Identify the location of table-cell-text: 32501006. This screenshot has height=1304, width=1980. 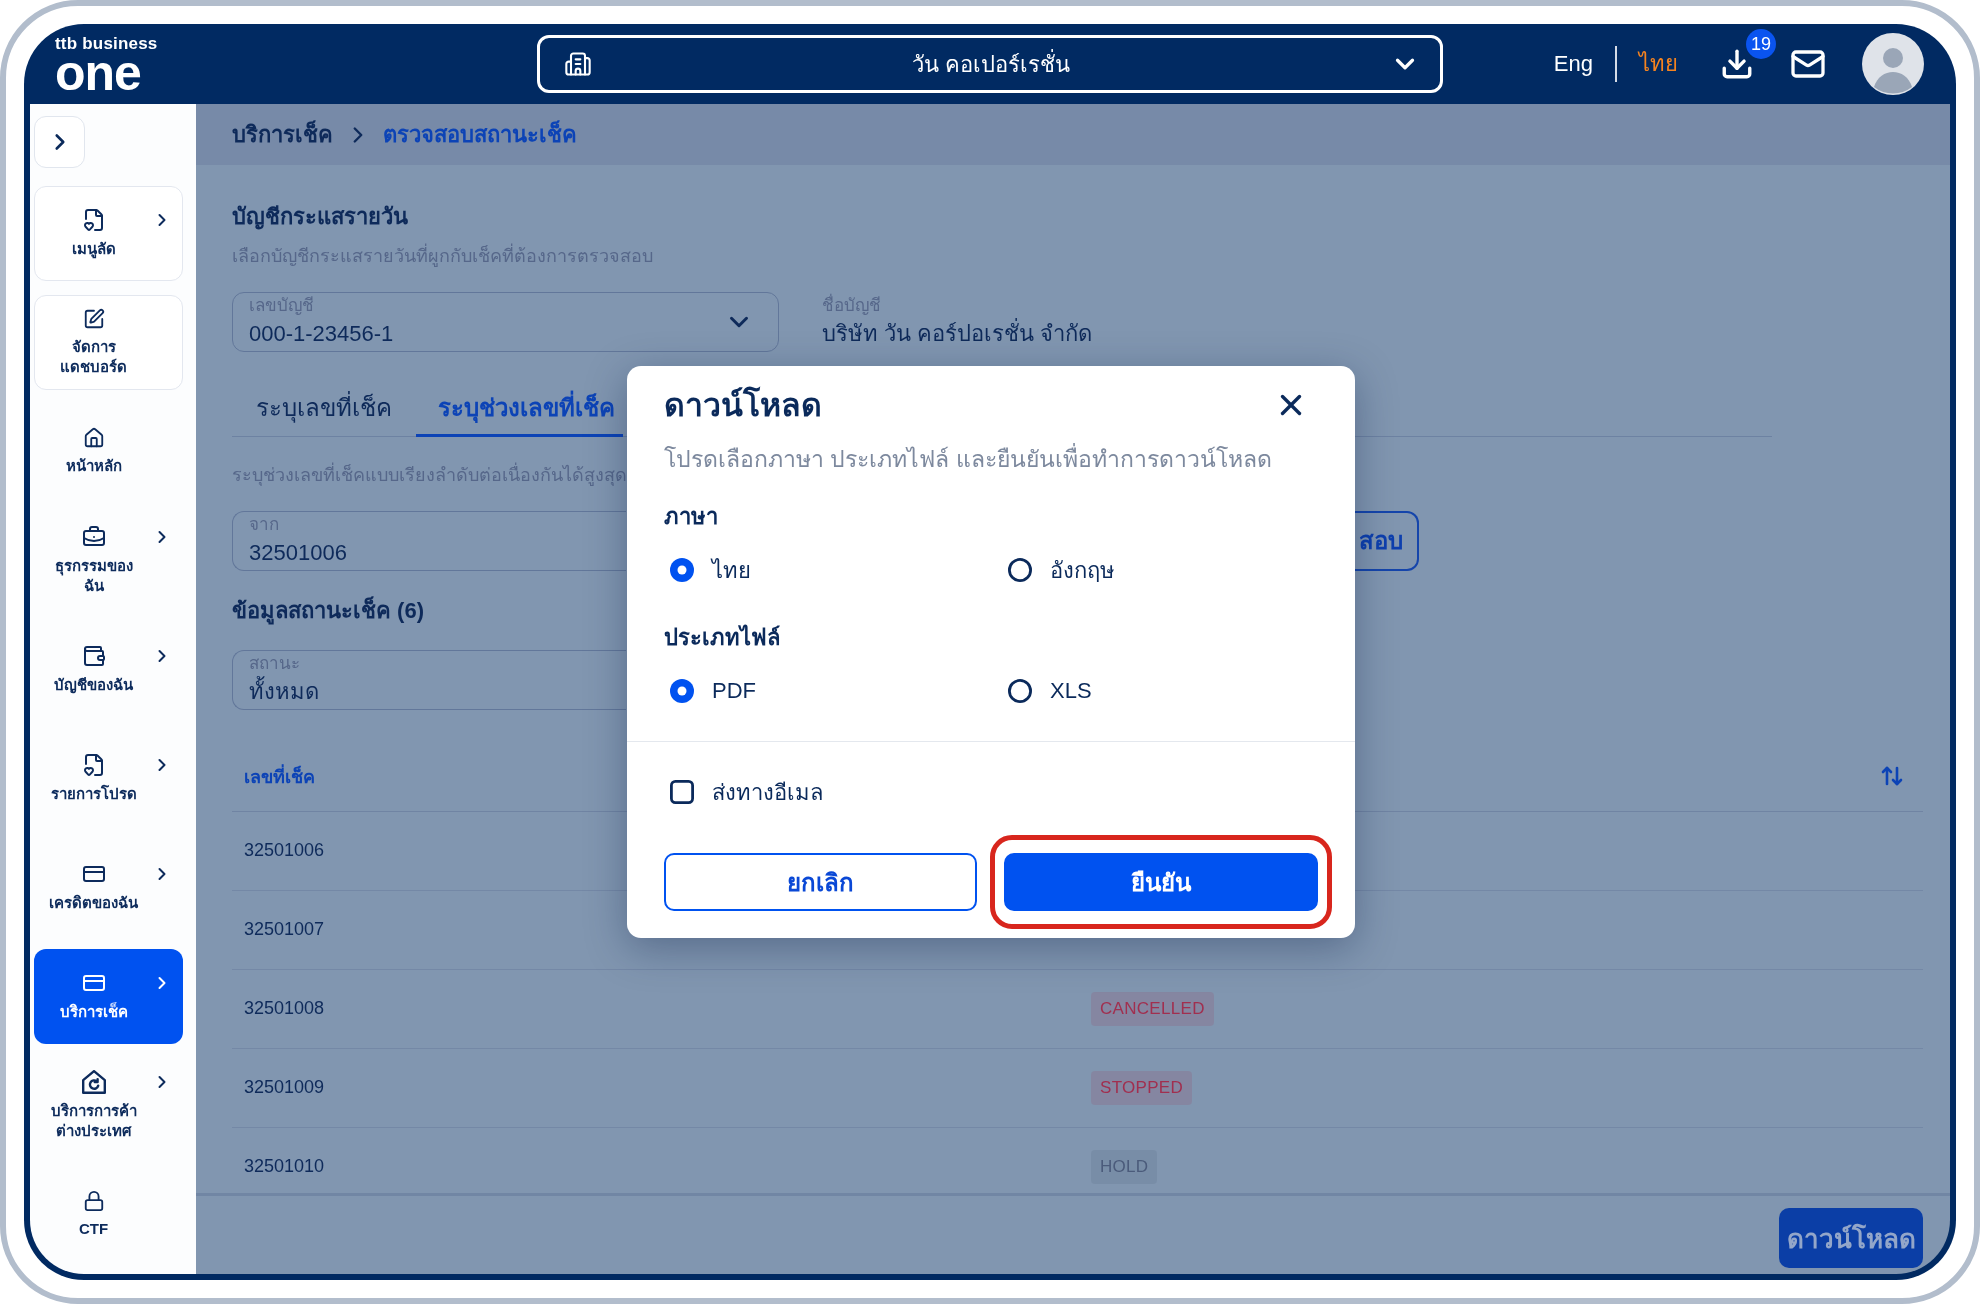
(284, 850).